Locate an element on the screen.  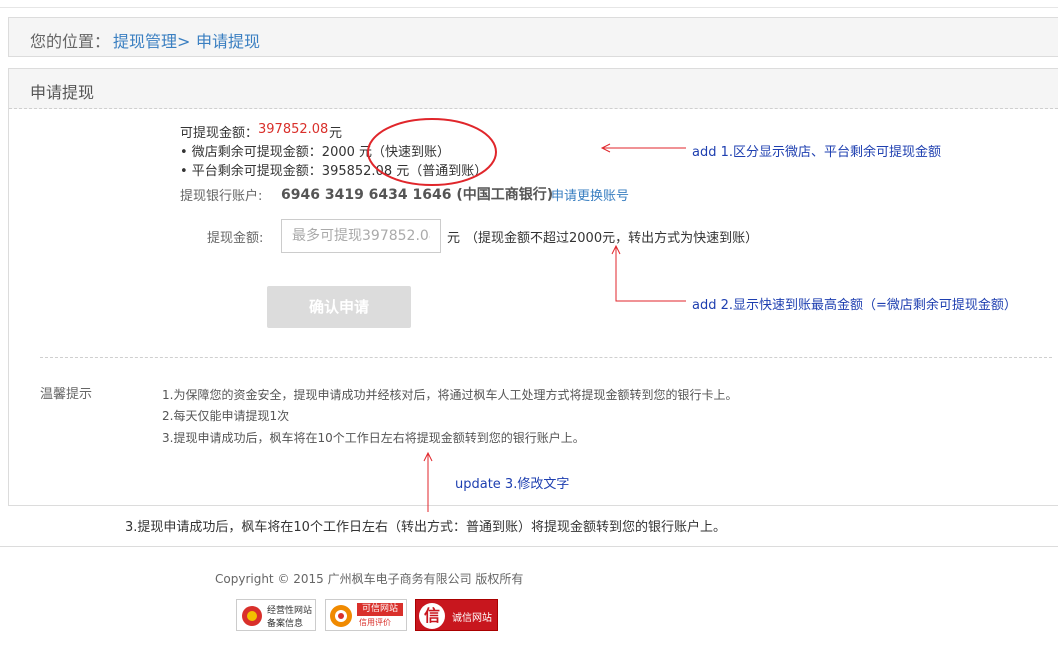
weidian-balance-line: • 微店剩余可提现金额：2000 元（快速到账） is located at coordinates (315, 152).